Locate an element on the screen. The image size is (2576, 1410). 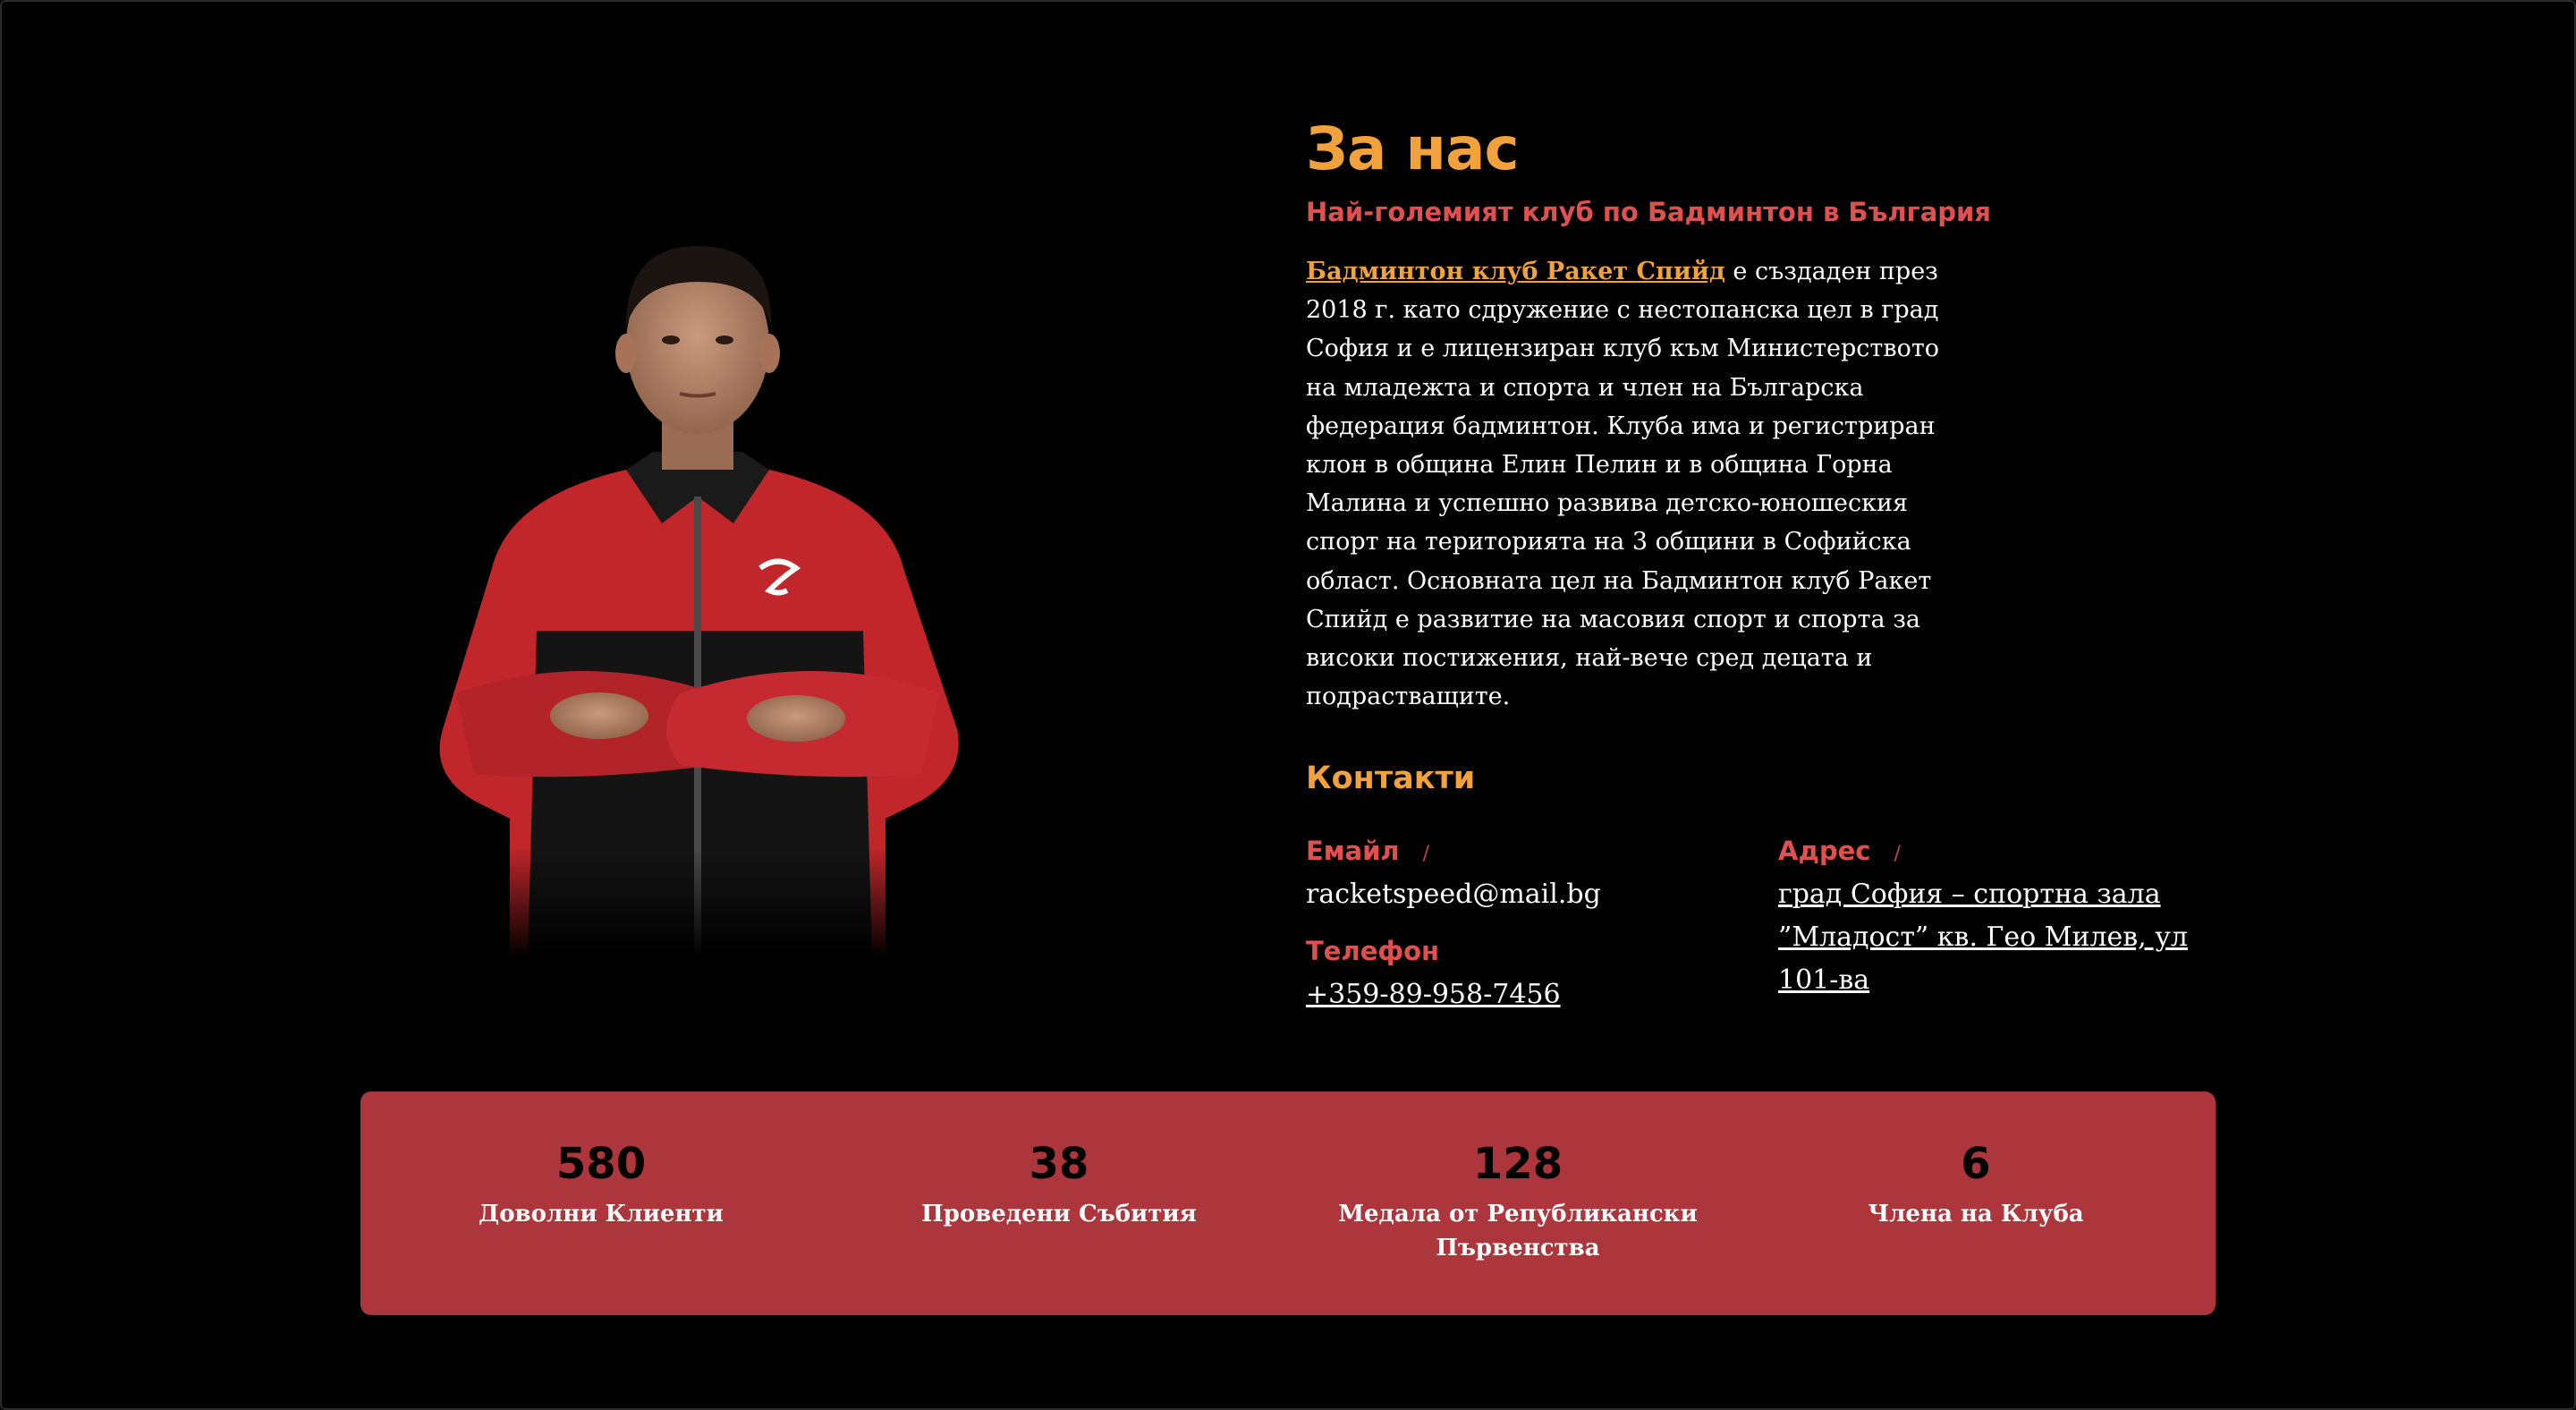
address-label: Адрес / is located at coordinates (1839, 851).